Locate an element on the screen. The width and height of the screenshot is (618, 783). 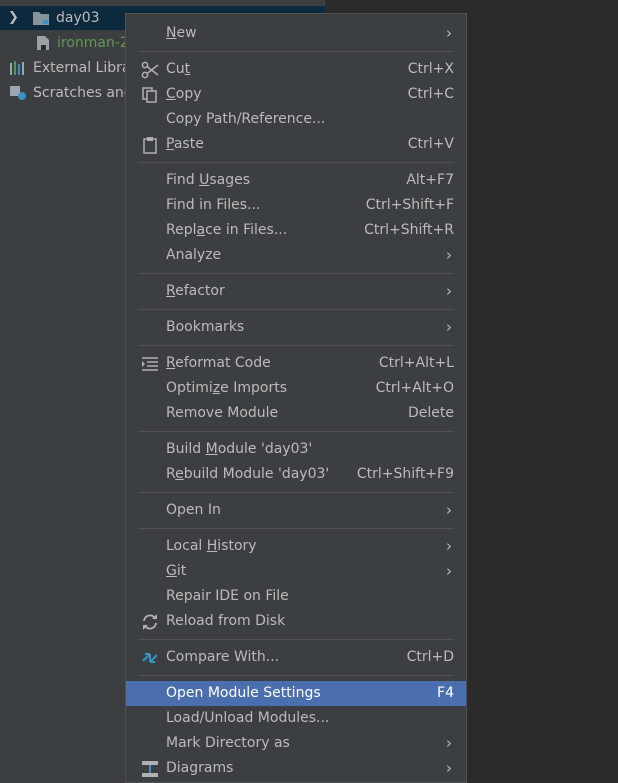
copy-icon is located at coordinates (149, 95).